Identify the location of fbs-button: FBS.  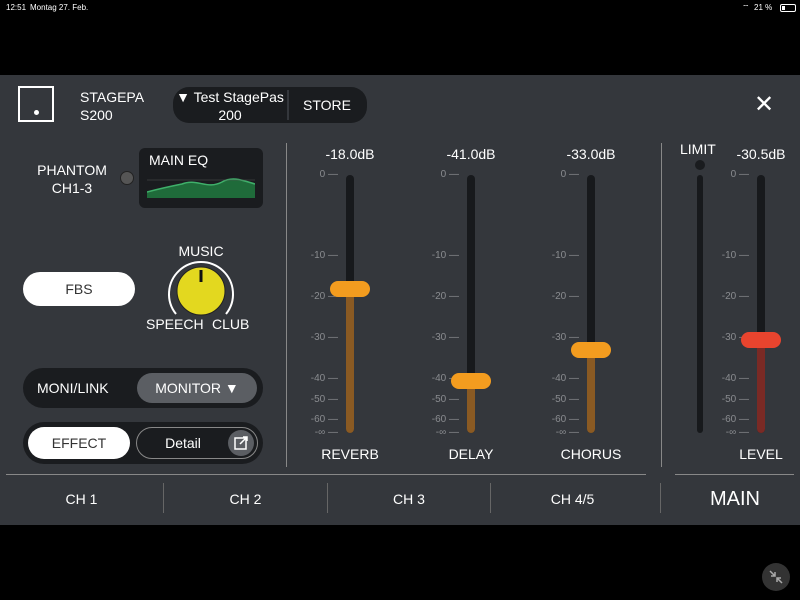
(79, 289).